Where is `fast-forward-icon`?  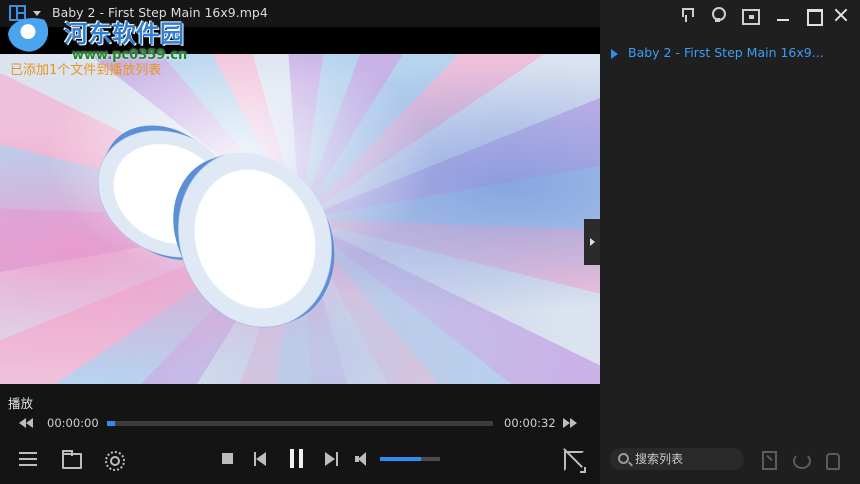
fast-forward-icon is located at coordinates (571, 423).